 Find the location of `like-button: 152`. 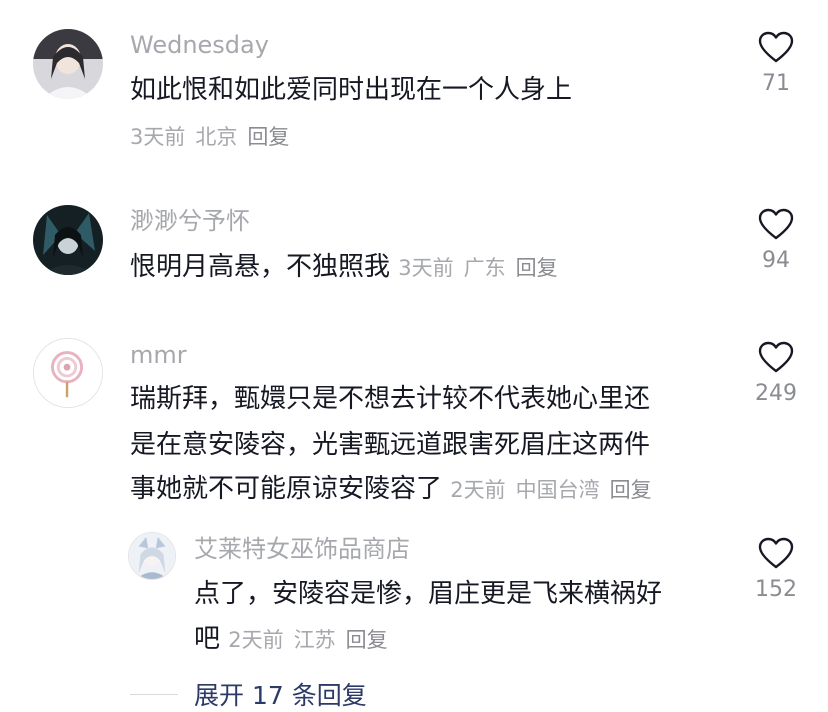

like-button: 152 is located at coordinates (776, 570).